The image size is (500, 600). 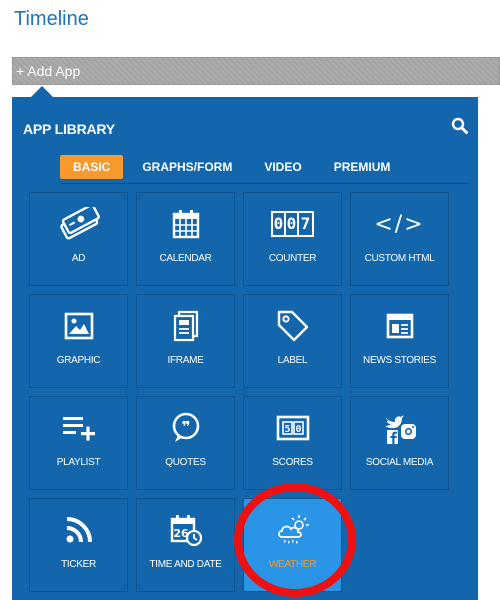 I want to click on search-icon, so click(x=460, y=126).